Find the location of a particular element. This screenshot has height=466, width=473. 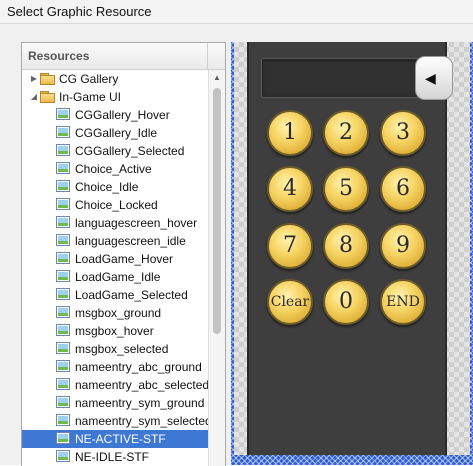

tree-item: Choice_Locked is located at coordinates (115, 205).